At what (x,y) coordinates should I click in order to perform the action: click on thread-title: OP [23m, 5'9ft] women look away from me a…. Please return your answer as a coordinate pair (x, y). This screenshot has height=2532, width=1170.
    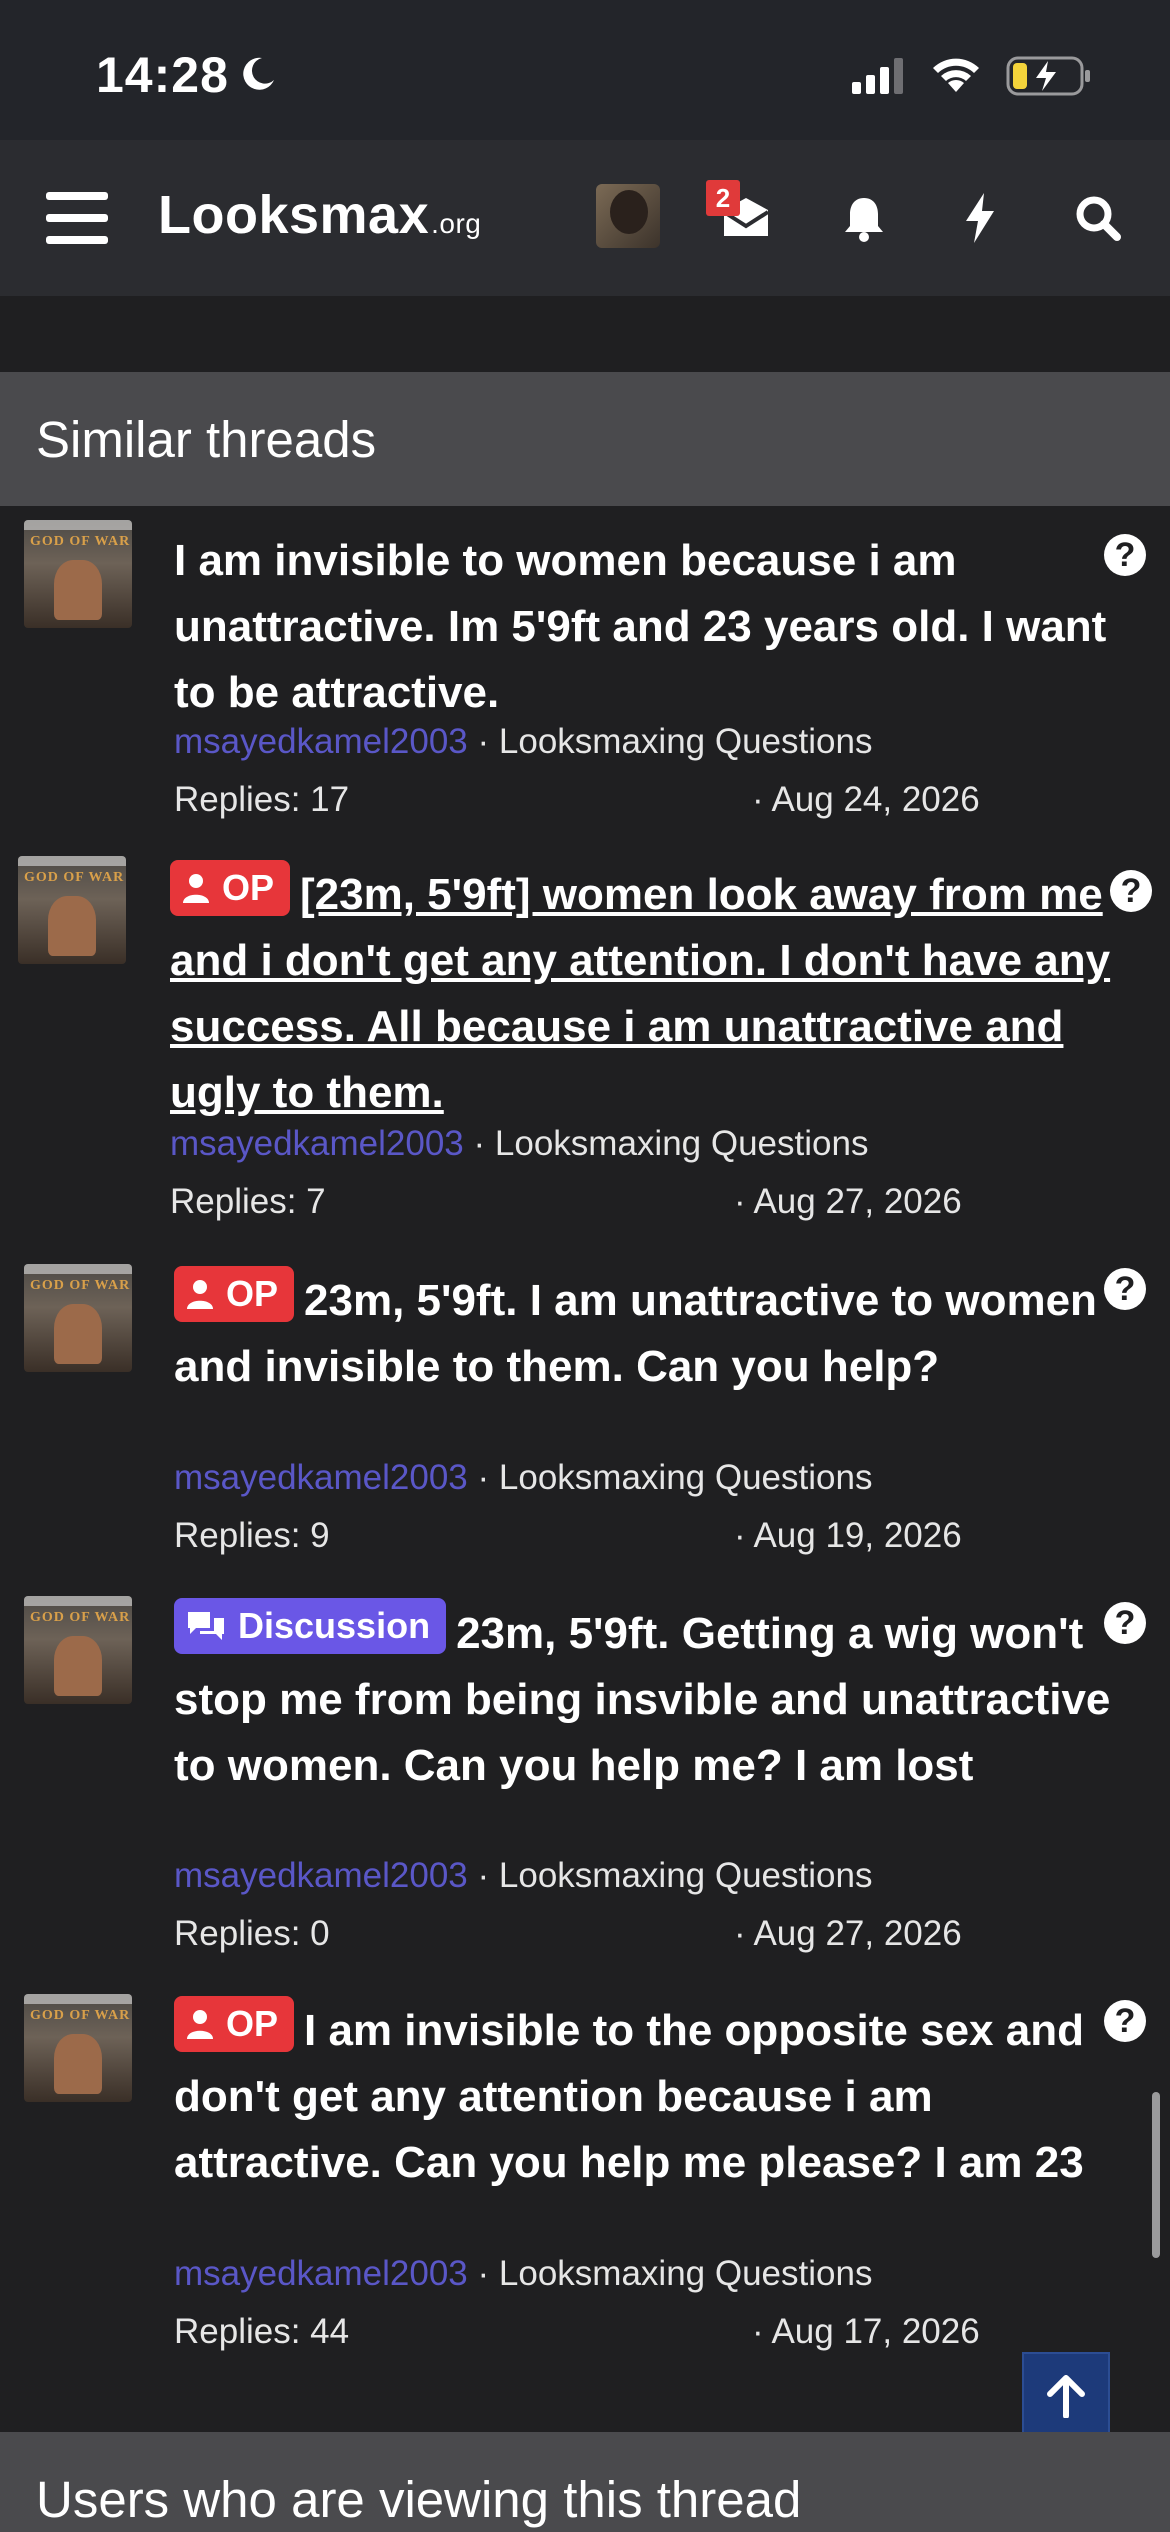
    Looking at the image, I should click on (650, 993).